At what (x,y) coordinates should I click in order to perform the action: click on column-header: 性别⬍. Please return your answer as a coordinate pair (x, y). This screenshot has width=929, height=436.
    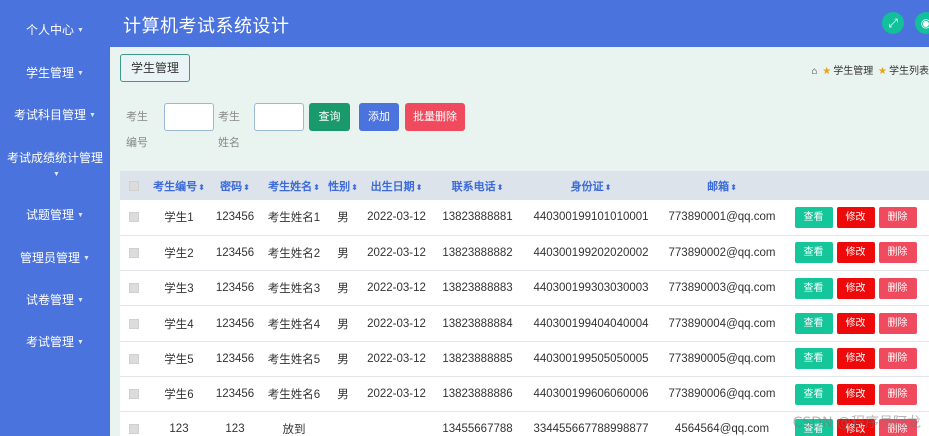
    Looking at the image, I should click on (343, 185).